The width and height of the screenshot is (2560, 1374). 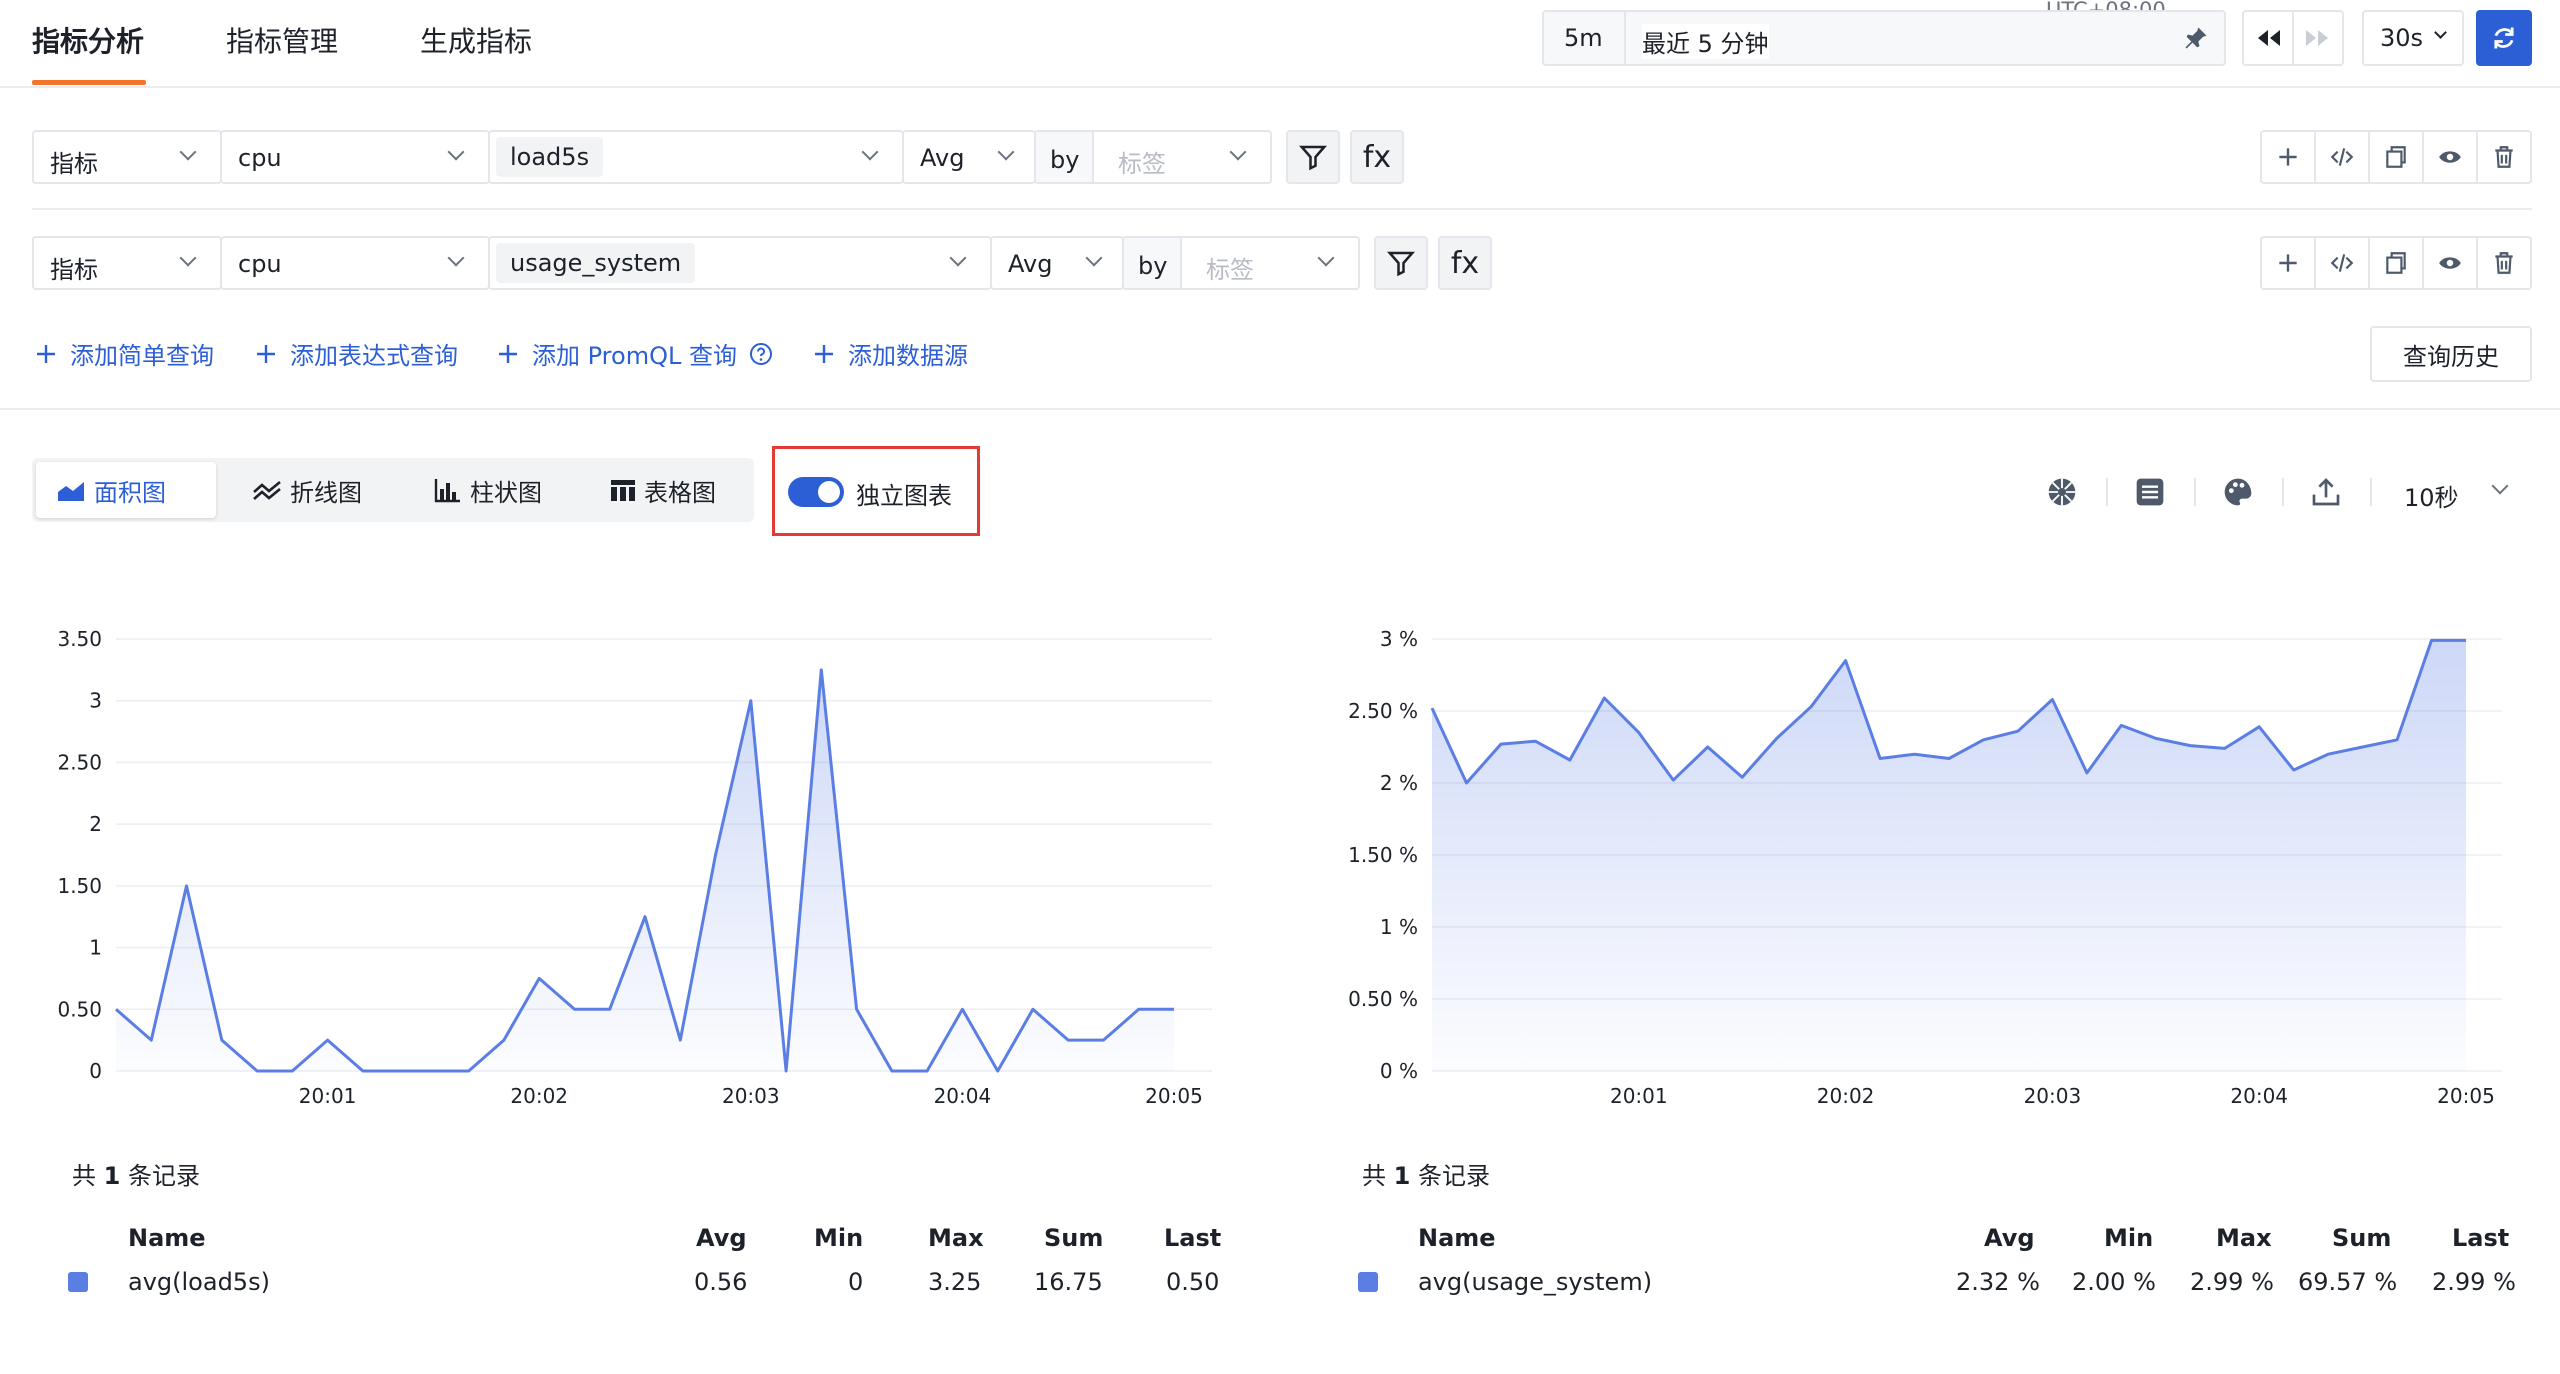 What do you see at coordinates (2232, 1282) in the screenshot?
I see `legend-series-max: 2.99 %` at bounding box center [2232, 1282].